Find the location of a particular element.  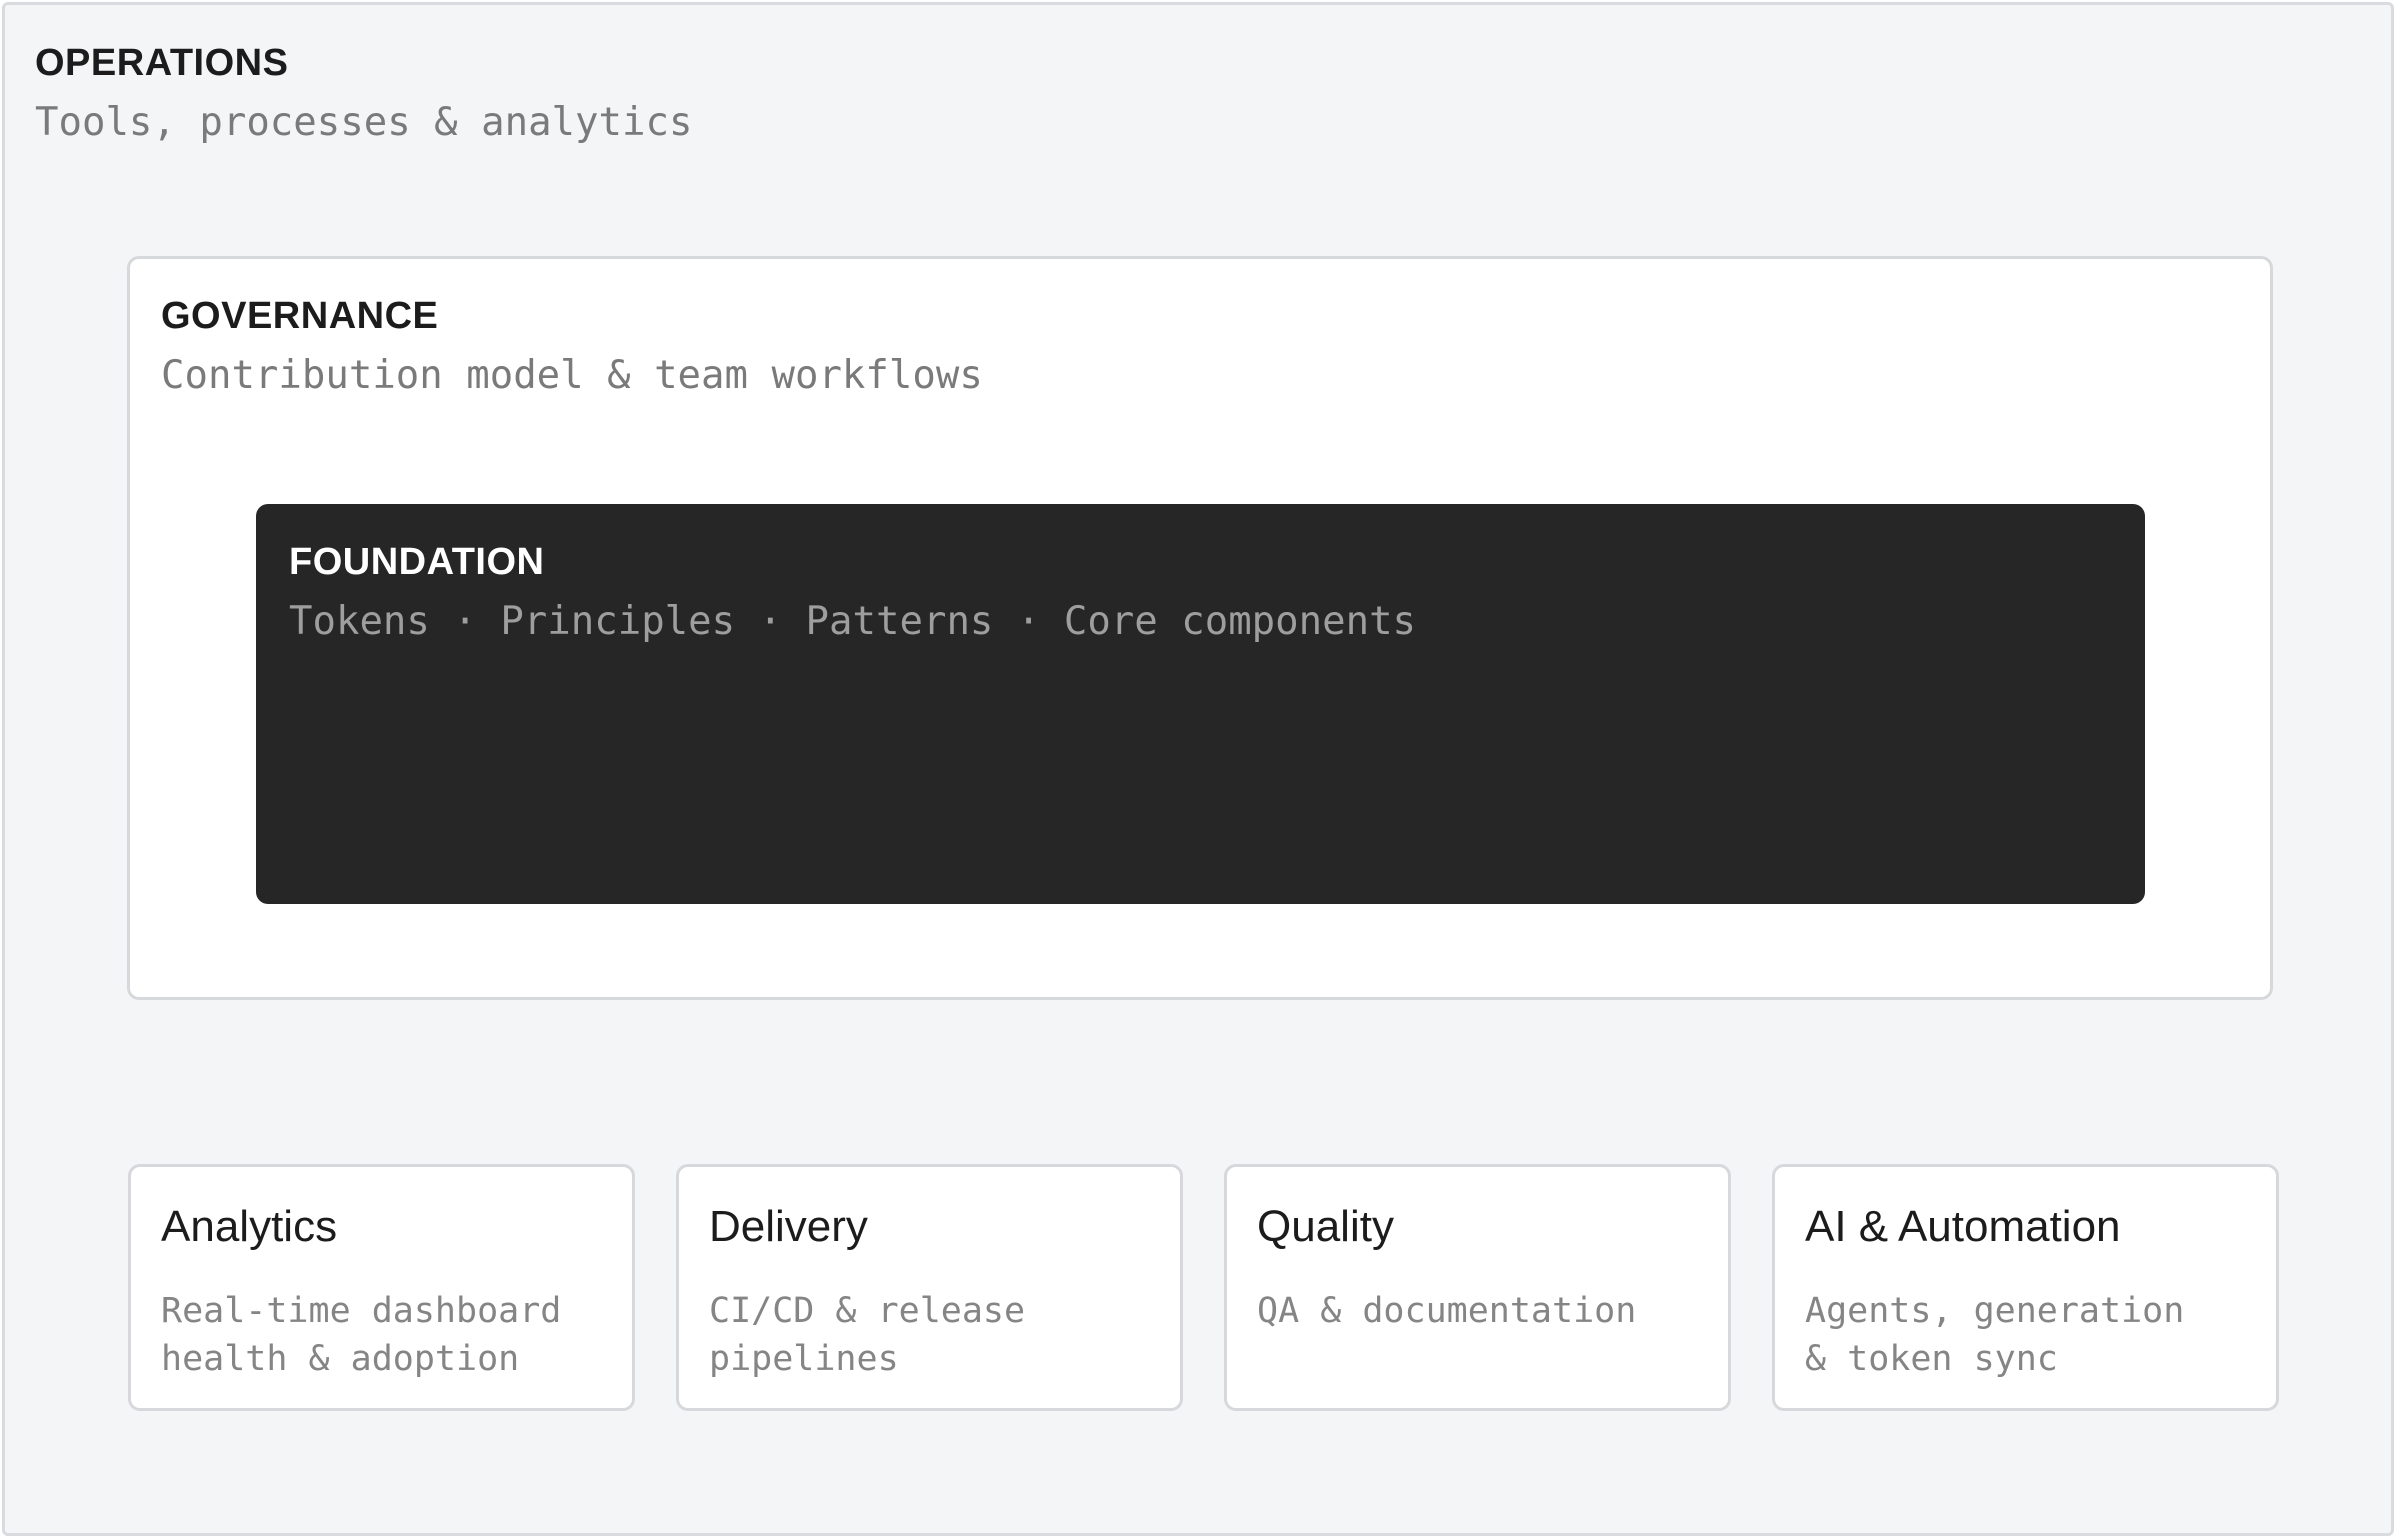

operations-title: OPERATIONS is located at coordinates (162, 63).